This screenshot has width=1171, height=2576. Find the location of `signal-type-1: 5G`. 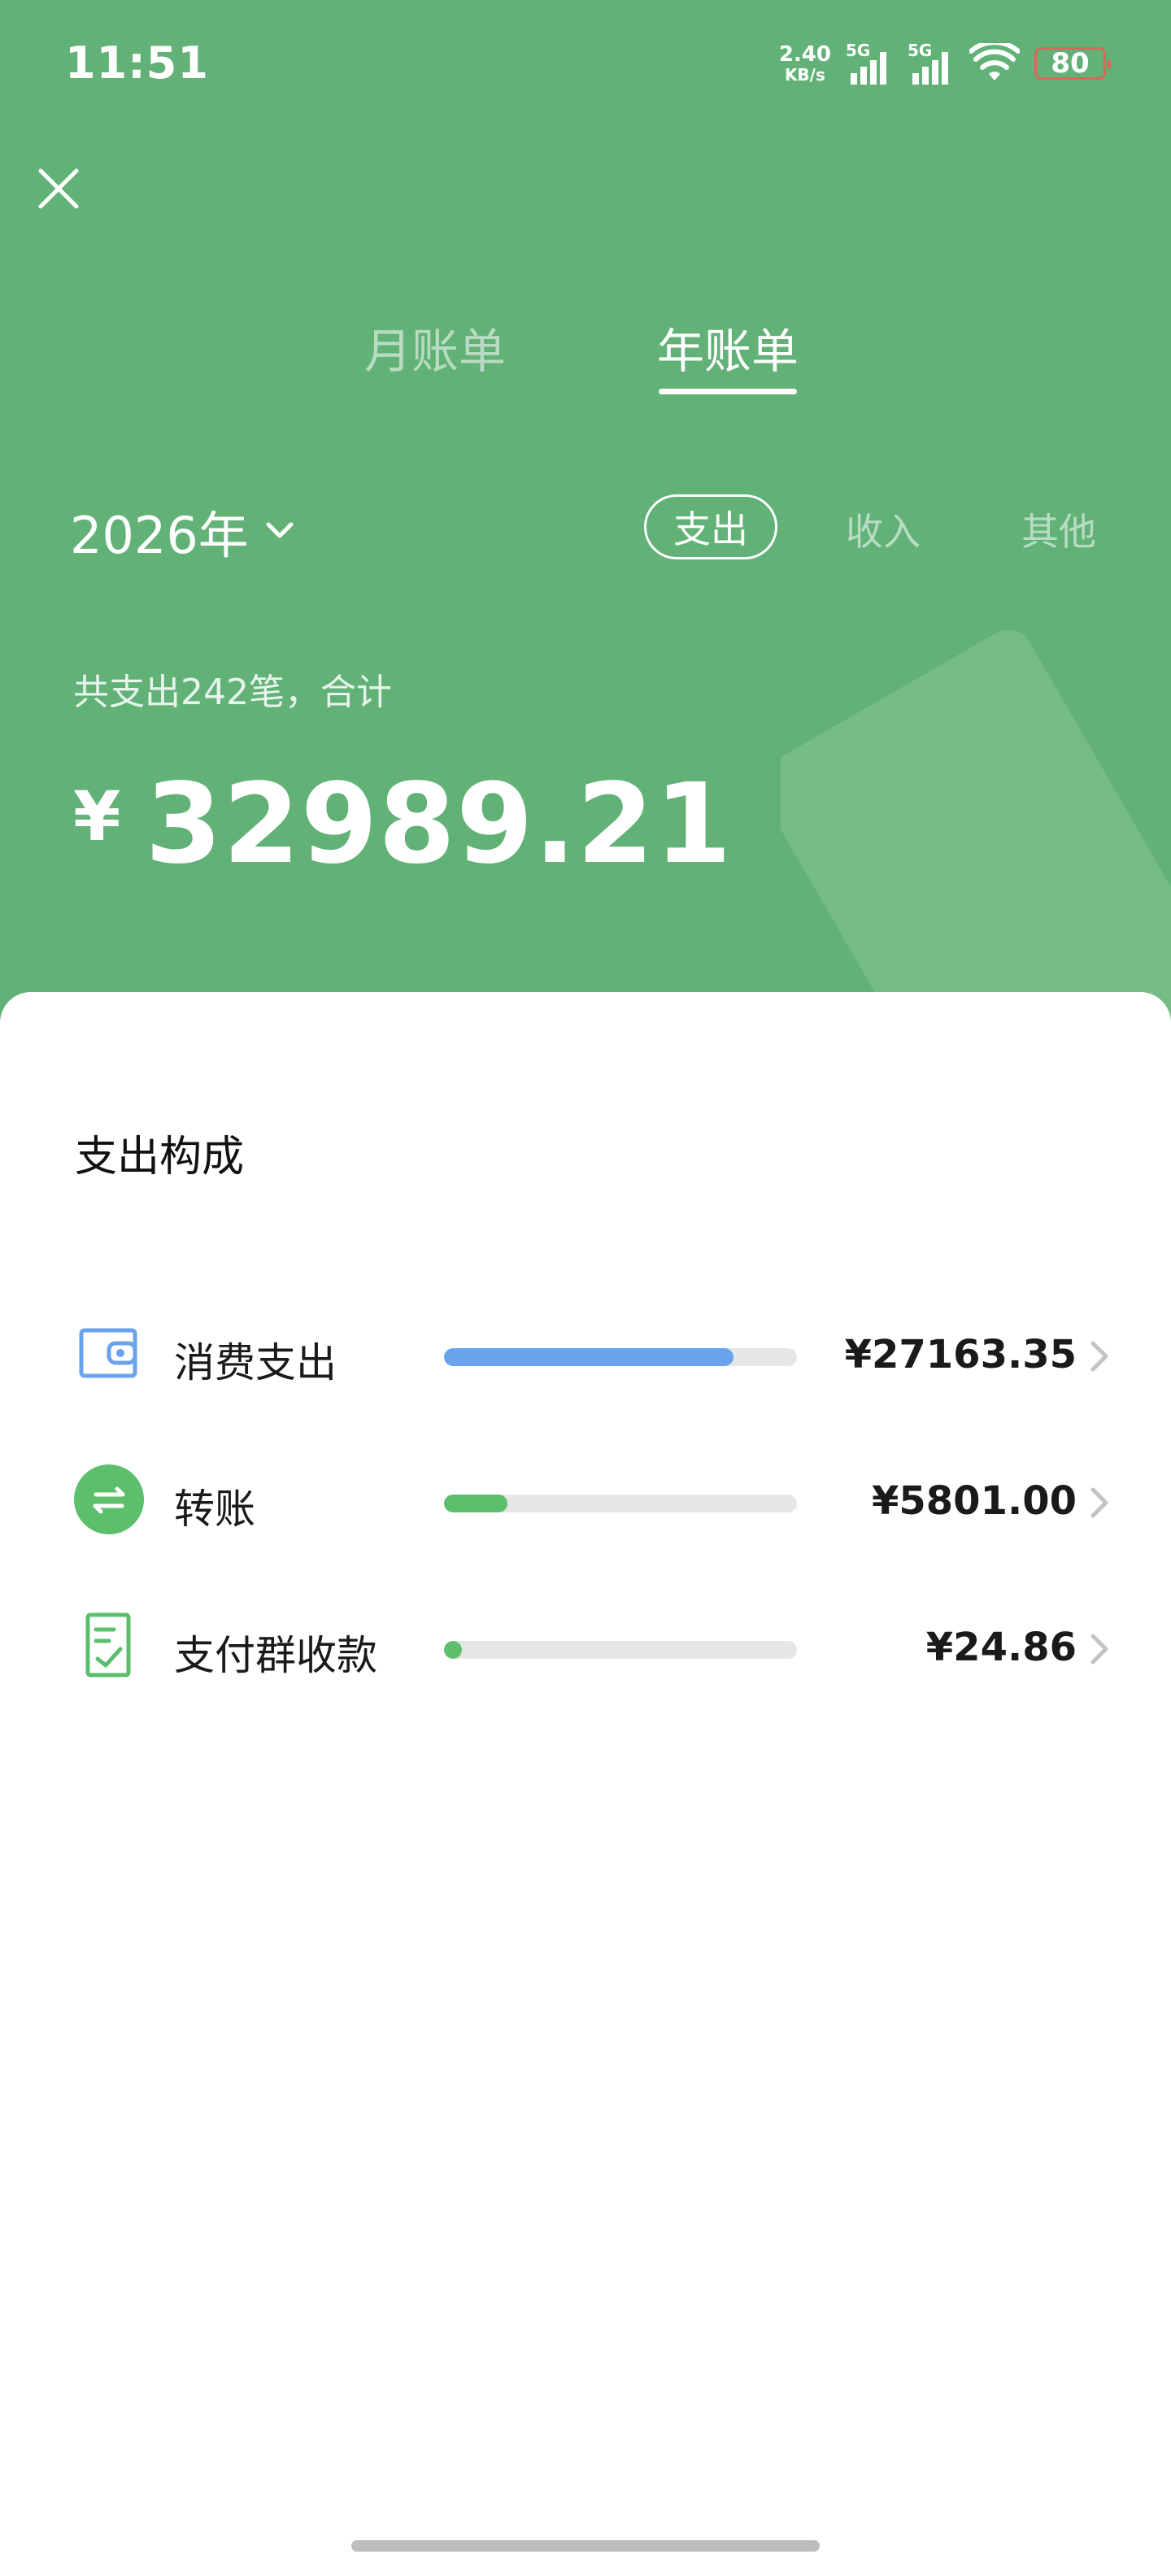

signal-type-1: 5G is located at coordinates (858, 51).